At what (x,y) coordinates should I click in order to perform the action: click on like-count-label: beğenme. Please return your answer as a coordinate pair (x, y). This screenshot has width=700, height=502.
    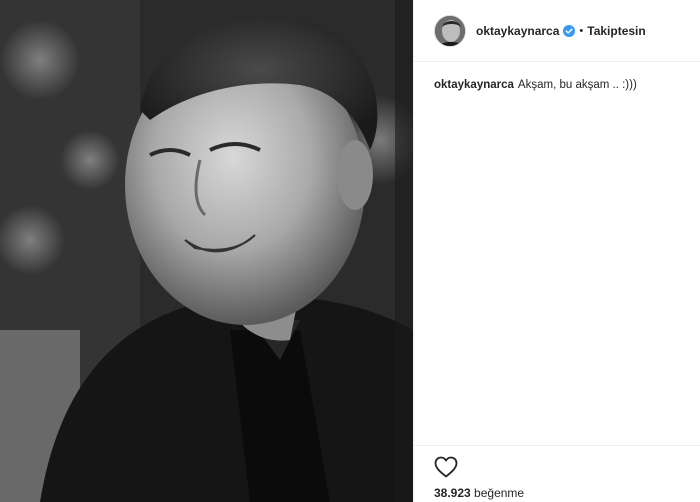
    Looking at the image, I should click on (499, 493).